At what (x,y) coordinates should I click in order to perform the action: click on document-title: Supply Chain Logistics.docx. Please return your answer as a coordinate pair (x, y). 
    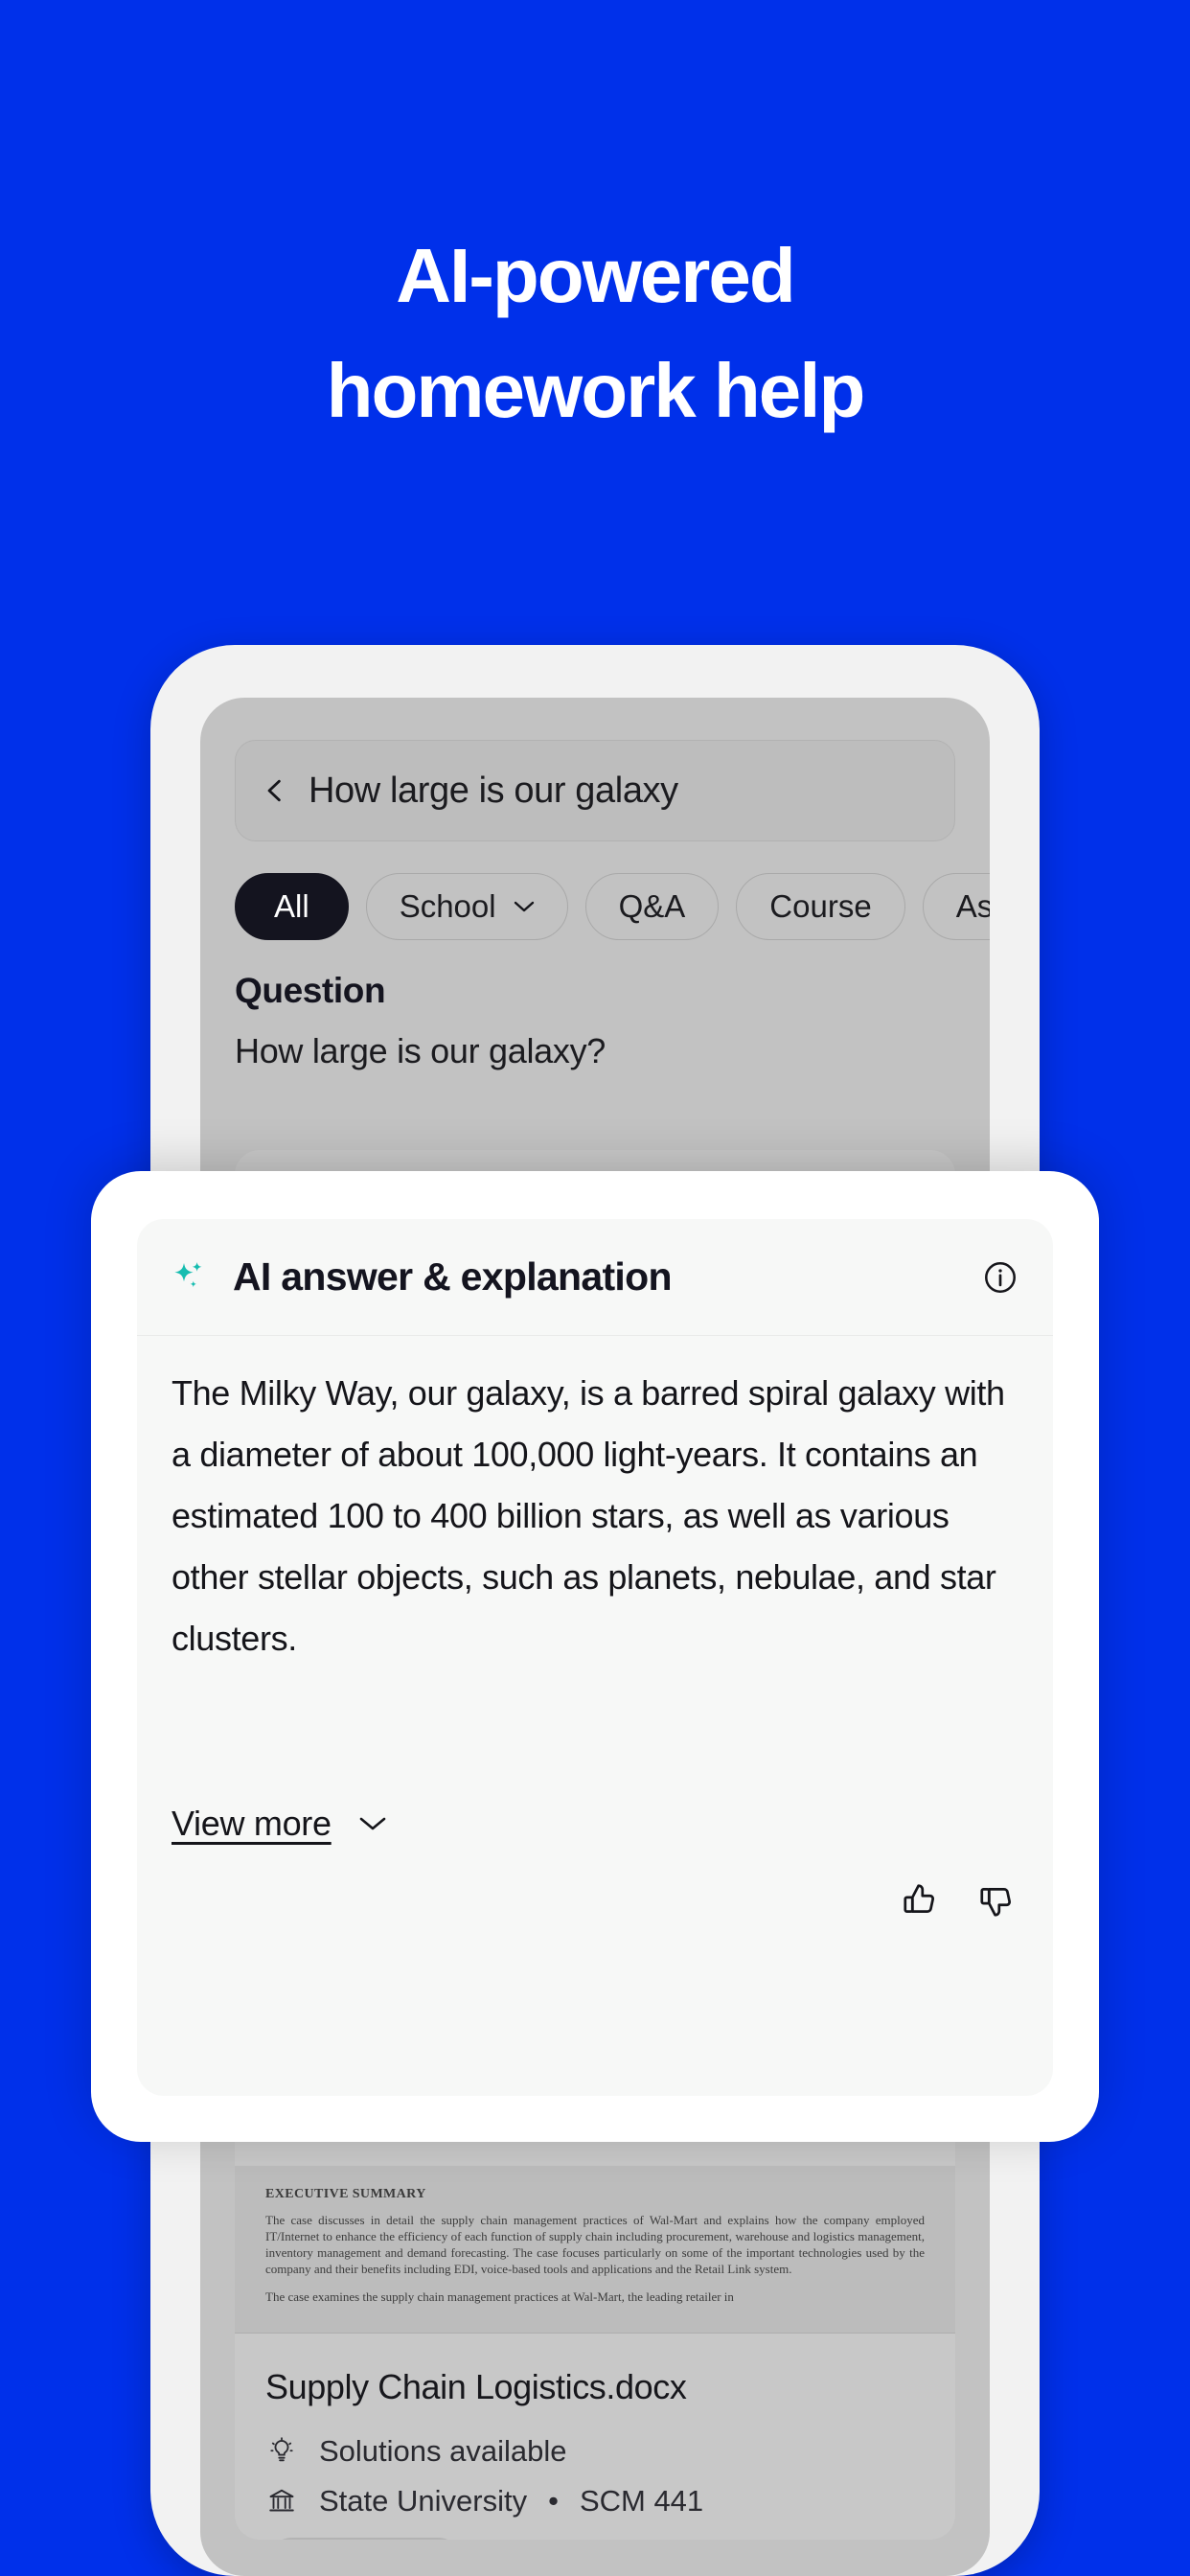
    Looking at the image, I should click on (476, 2386).